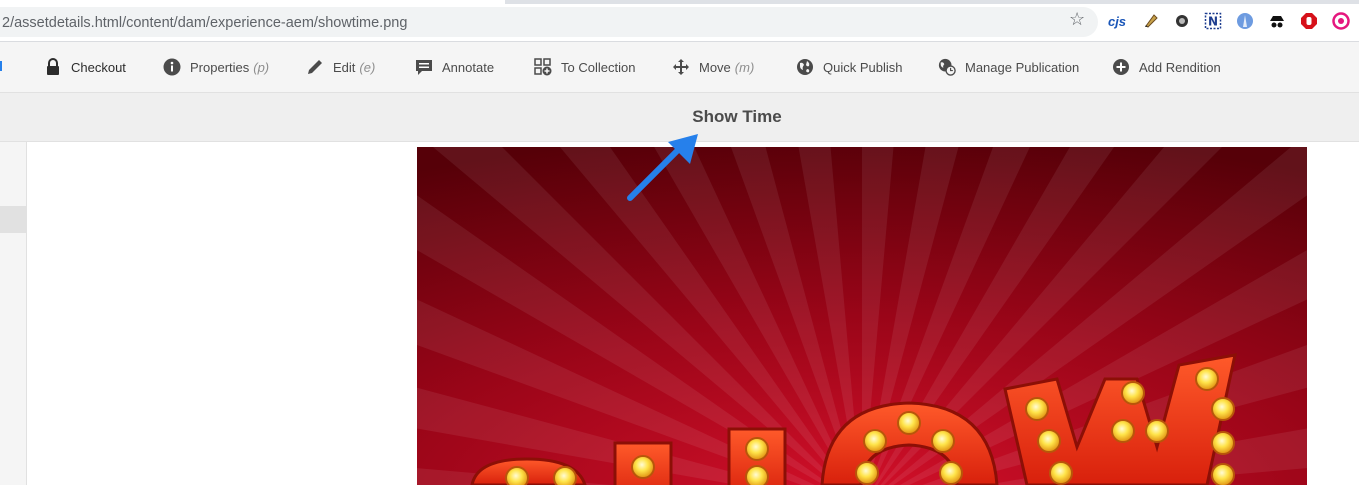 The width and height of the screenshot is (1359, 485). I want to click on move-label: Move (m), so click(726, 67).